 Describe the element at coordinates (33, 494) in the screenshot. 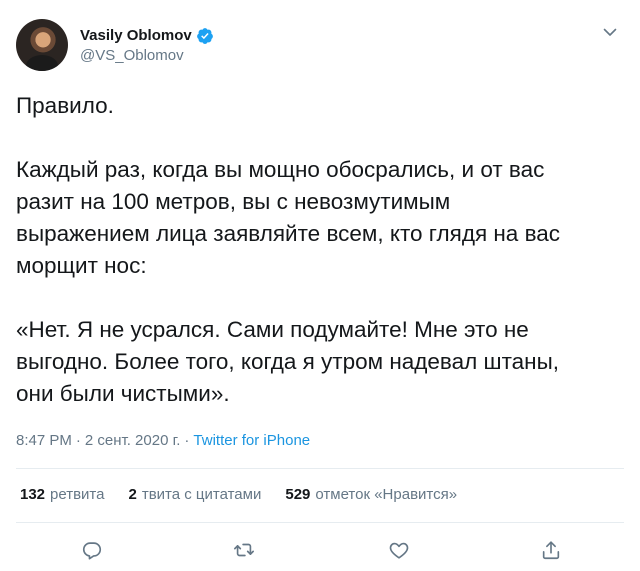

I see `retweets-count: 132` at that location.